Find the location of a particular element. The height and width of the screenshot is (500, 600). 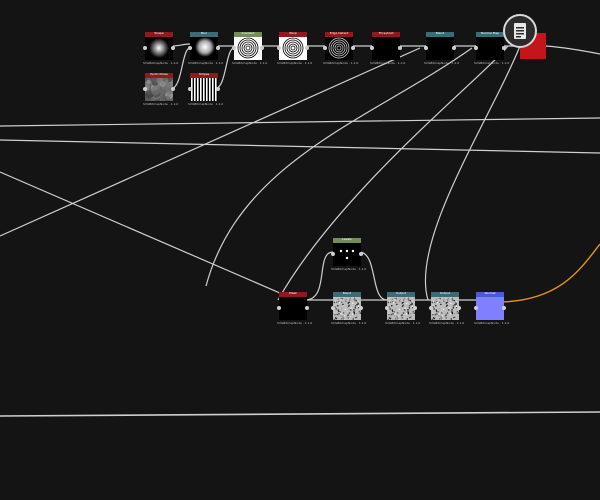

graph-node: Blur SVGBitmapNode · 1.1.0 is located at coordinates (205, 48).